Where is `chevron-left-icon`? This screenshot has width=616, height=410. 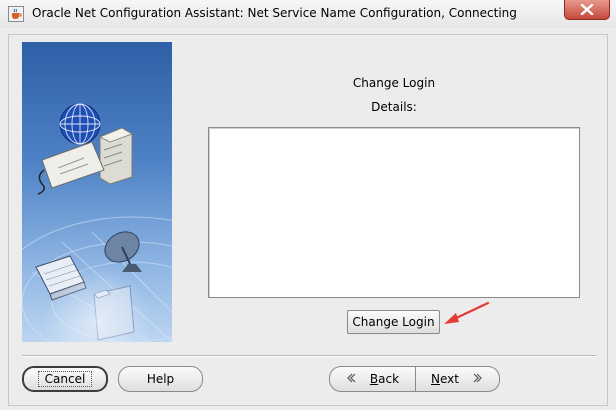 chevron-left-icon is located at coordinates (351, 379).